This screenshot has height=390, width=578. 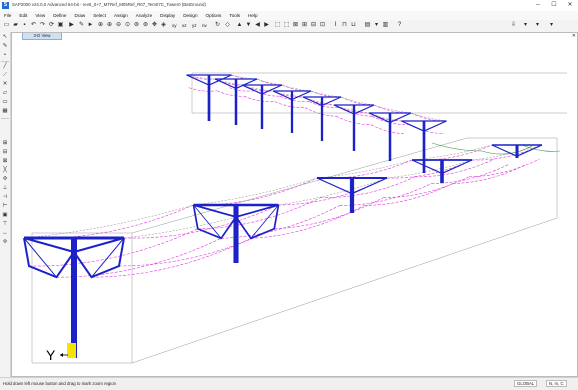 I want to click on draw-rect-icon: ▭, so click(x=5, y=102).